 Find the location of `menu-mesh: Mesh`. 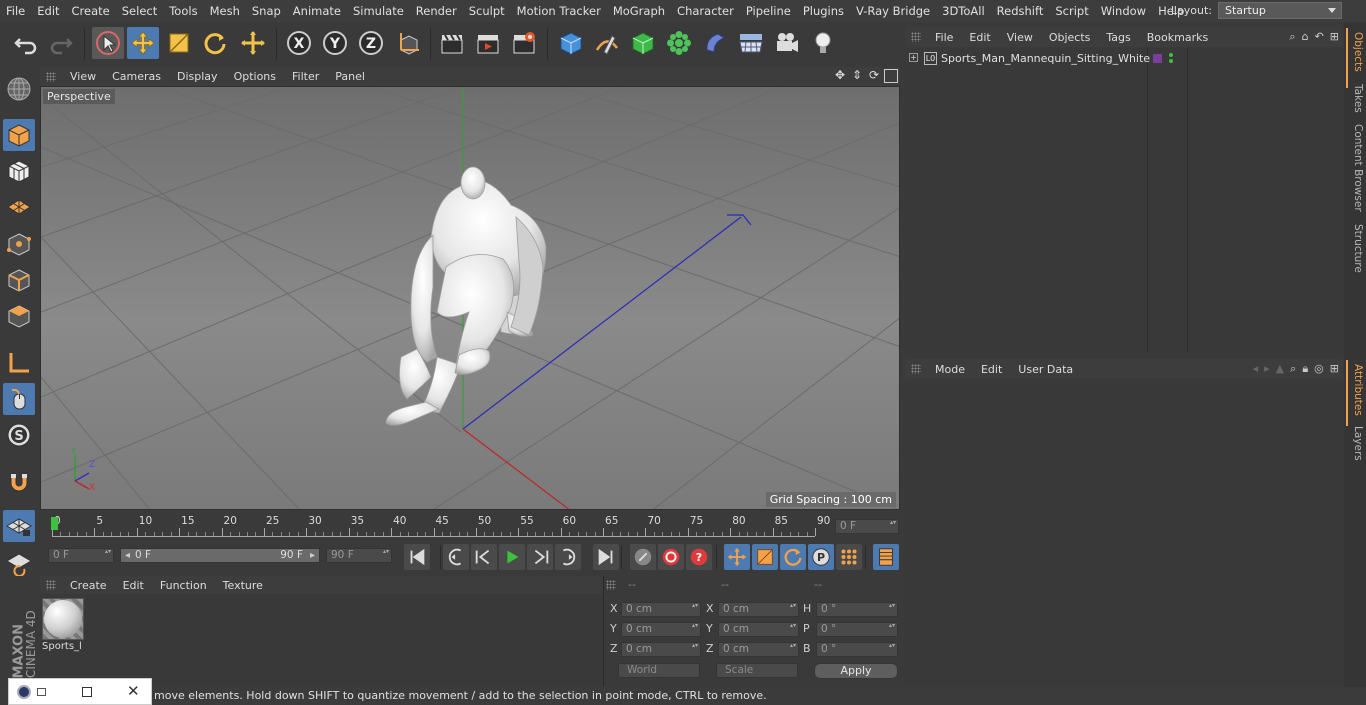

menu-mesh: Mesh is located at coordinates (225, 11).